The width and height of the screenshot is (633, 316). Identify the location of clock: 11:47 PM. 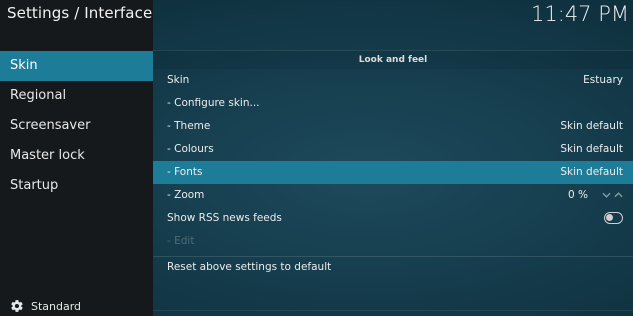
(580, 14).